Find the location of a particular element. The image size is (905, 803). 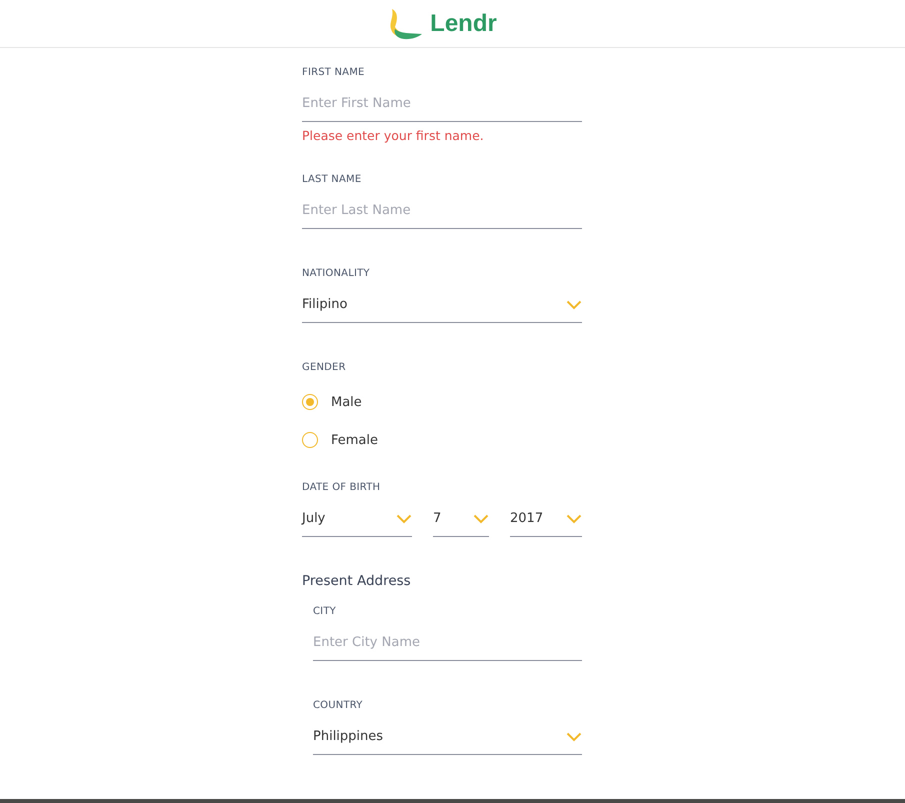

radio-label: Female is located at coordinates (354, 440).